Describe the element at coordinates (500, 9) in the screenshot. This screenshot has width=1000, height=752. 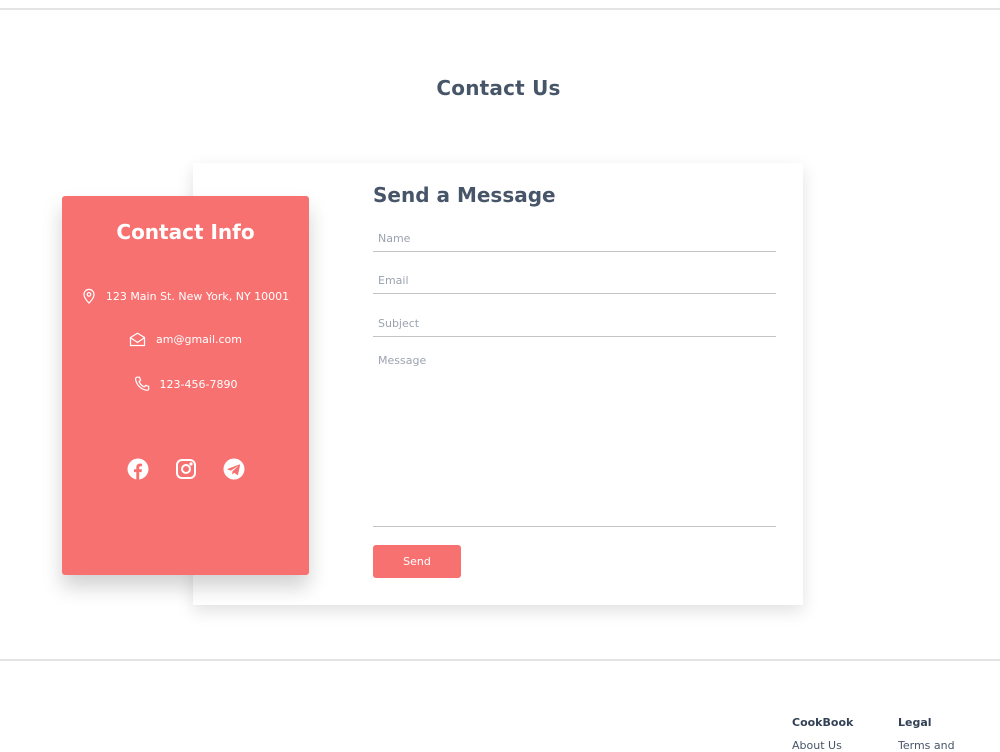
I see `header-divider` at that location.